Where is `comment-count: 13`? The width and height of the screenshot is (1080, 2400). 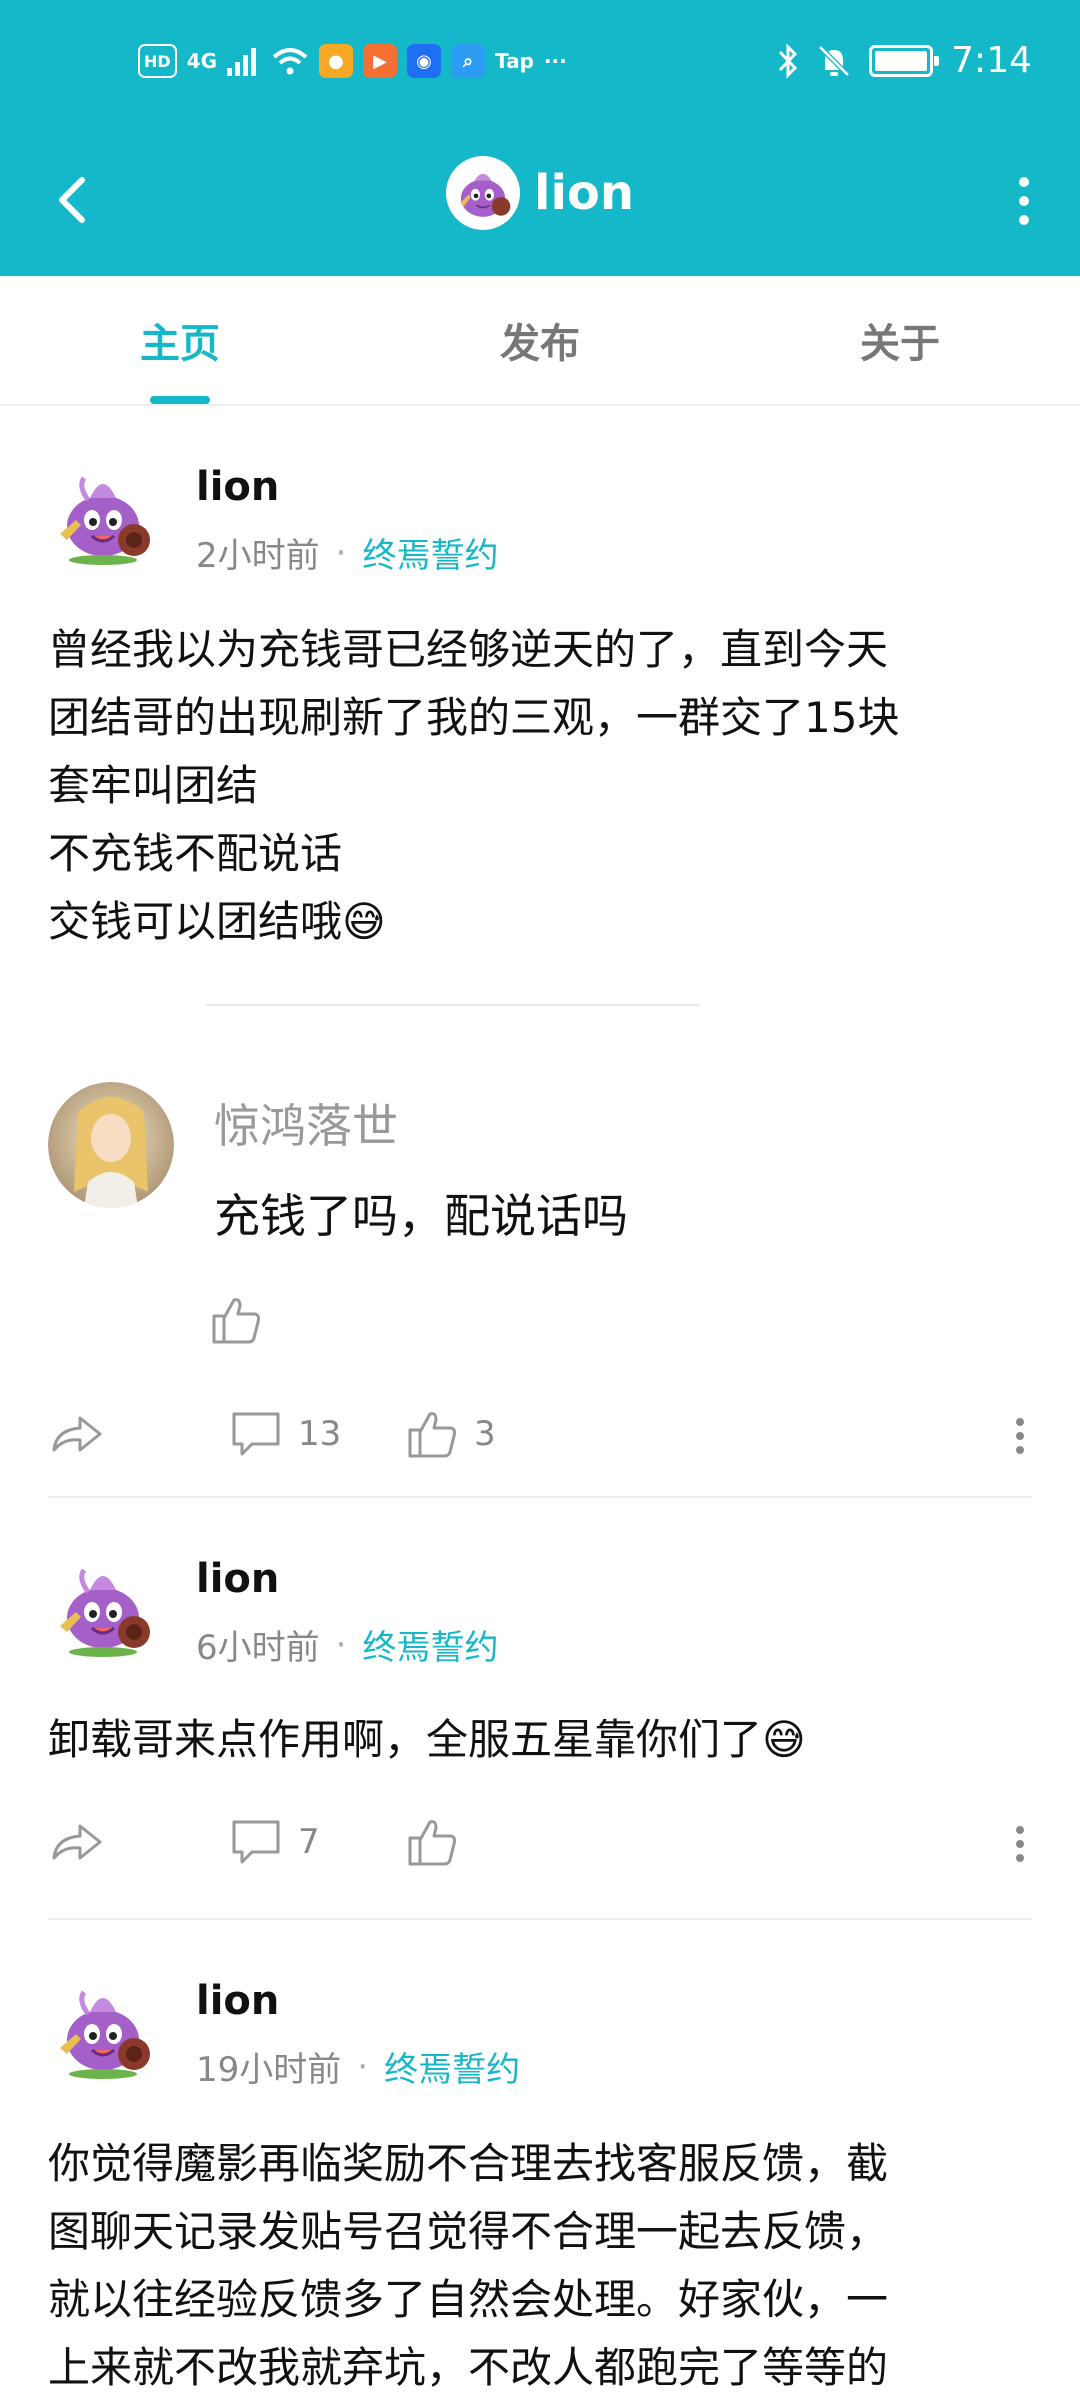 comment-count: 13 is located at coordinates (320, 1434).